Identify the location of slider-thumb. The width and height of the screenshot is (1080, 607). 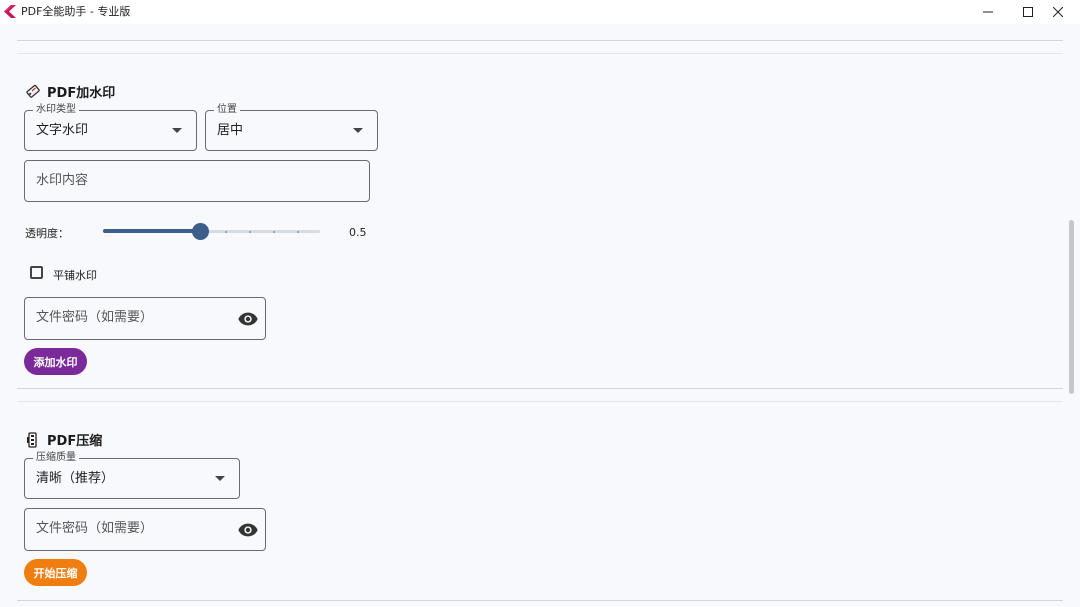
(200, 231).